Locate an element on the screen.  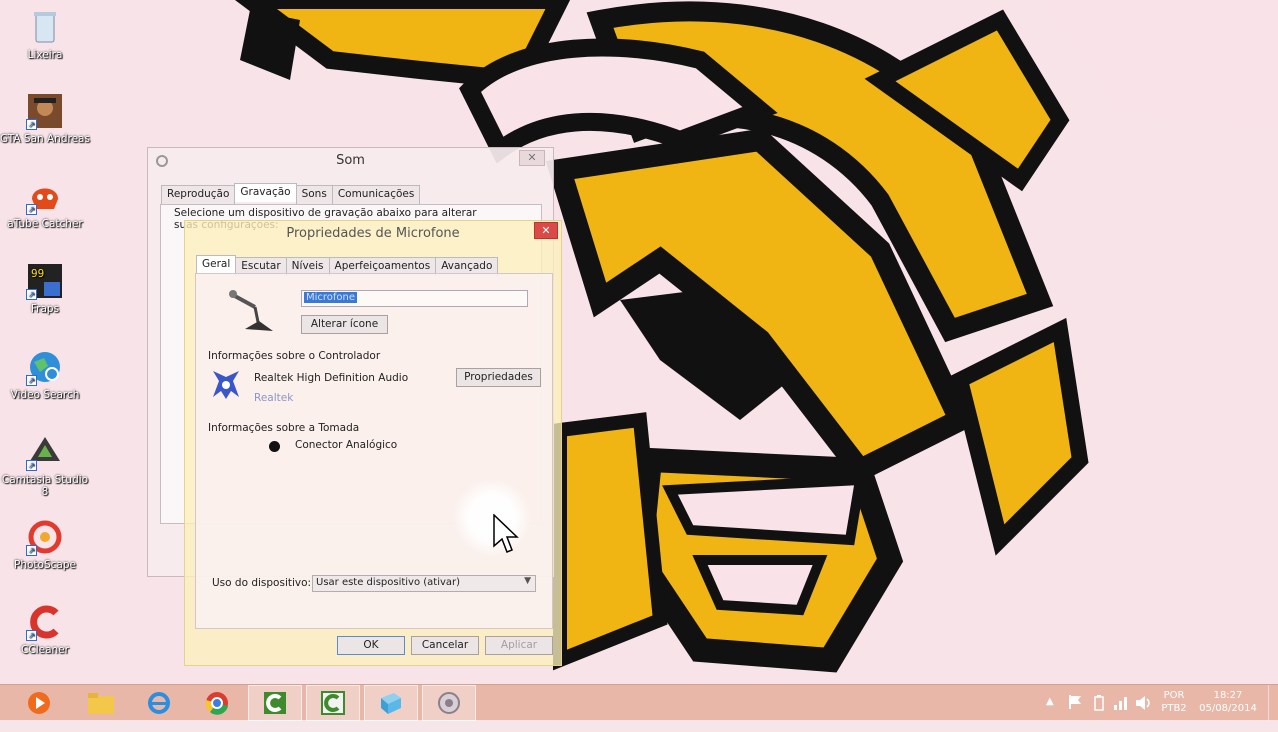
device-usage-label: Uso do dispositivo: is located at coordinates (262, 583).